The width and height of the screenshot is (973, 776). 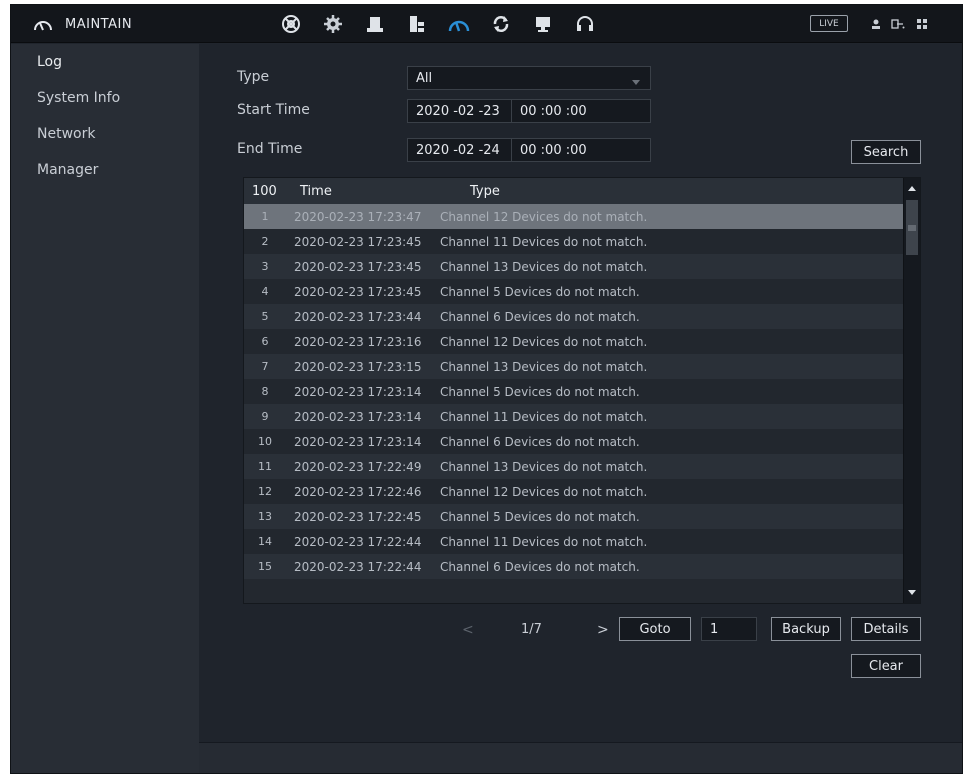 I want to click on sidebar-item-manager: Manager, so click(x=67, y=170).